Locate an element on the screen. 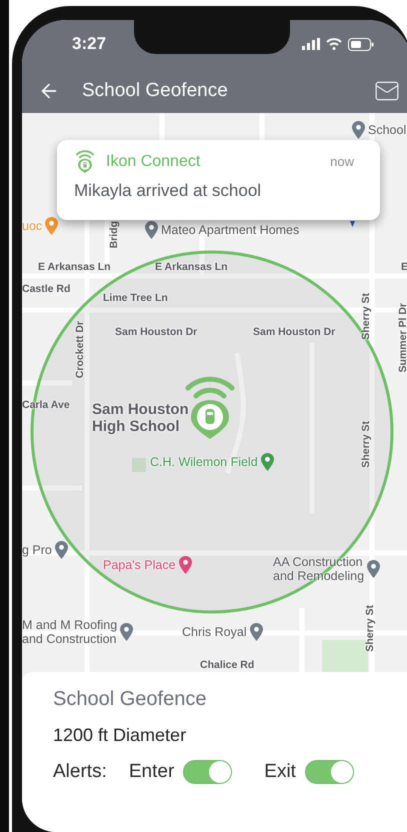 The width and height of the screenshot is (407, 832). notification-message: Mikayla arrived at school is located at coordinates (168, 191).